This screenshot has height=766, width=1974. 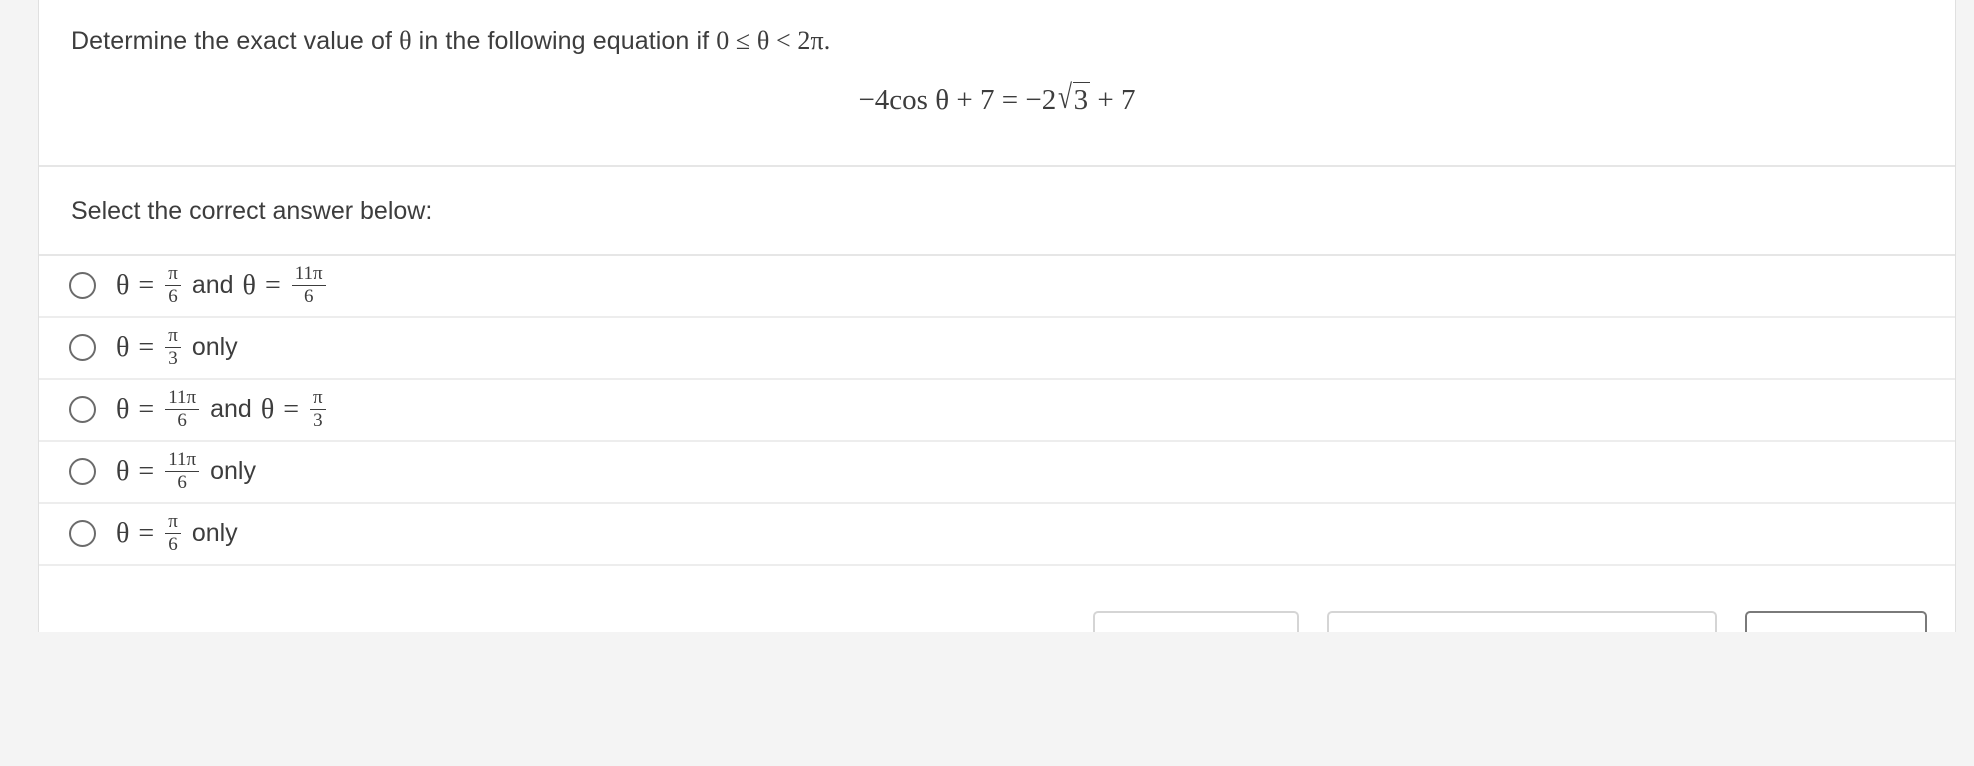 What do you see at coordinates (987, 99) in the screenshot?
I see `equation-lhs-constant: 7` at bounding box center [987, 99].